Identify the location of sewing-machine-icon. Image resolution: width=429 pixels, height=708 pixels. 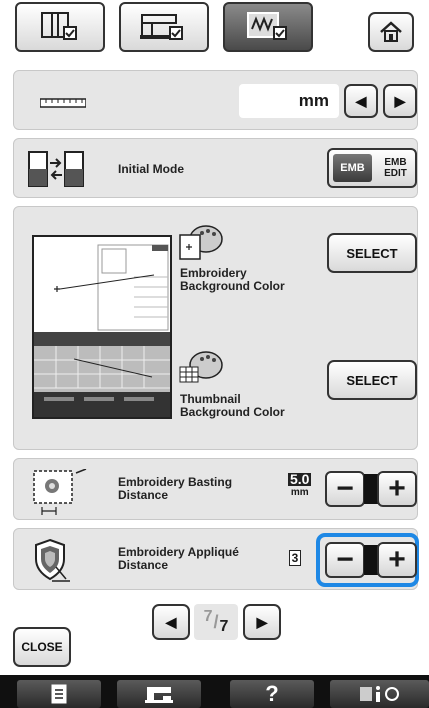
(159, 695).